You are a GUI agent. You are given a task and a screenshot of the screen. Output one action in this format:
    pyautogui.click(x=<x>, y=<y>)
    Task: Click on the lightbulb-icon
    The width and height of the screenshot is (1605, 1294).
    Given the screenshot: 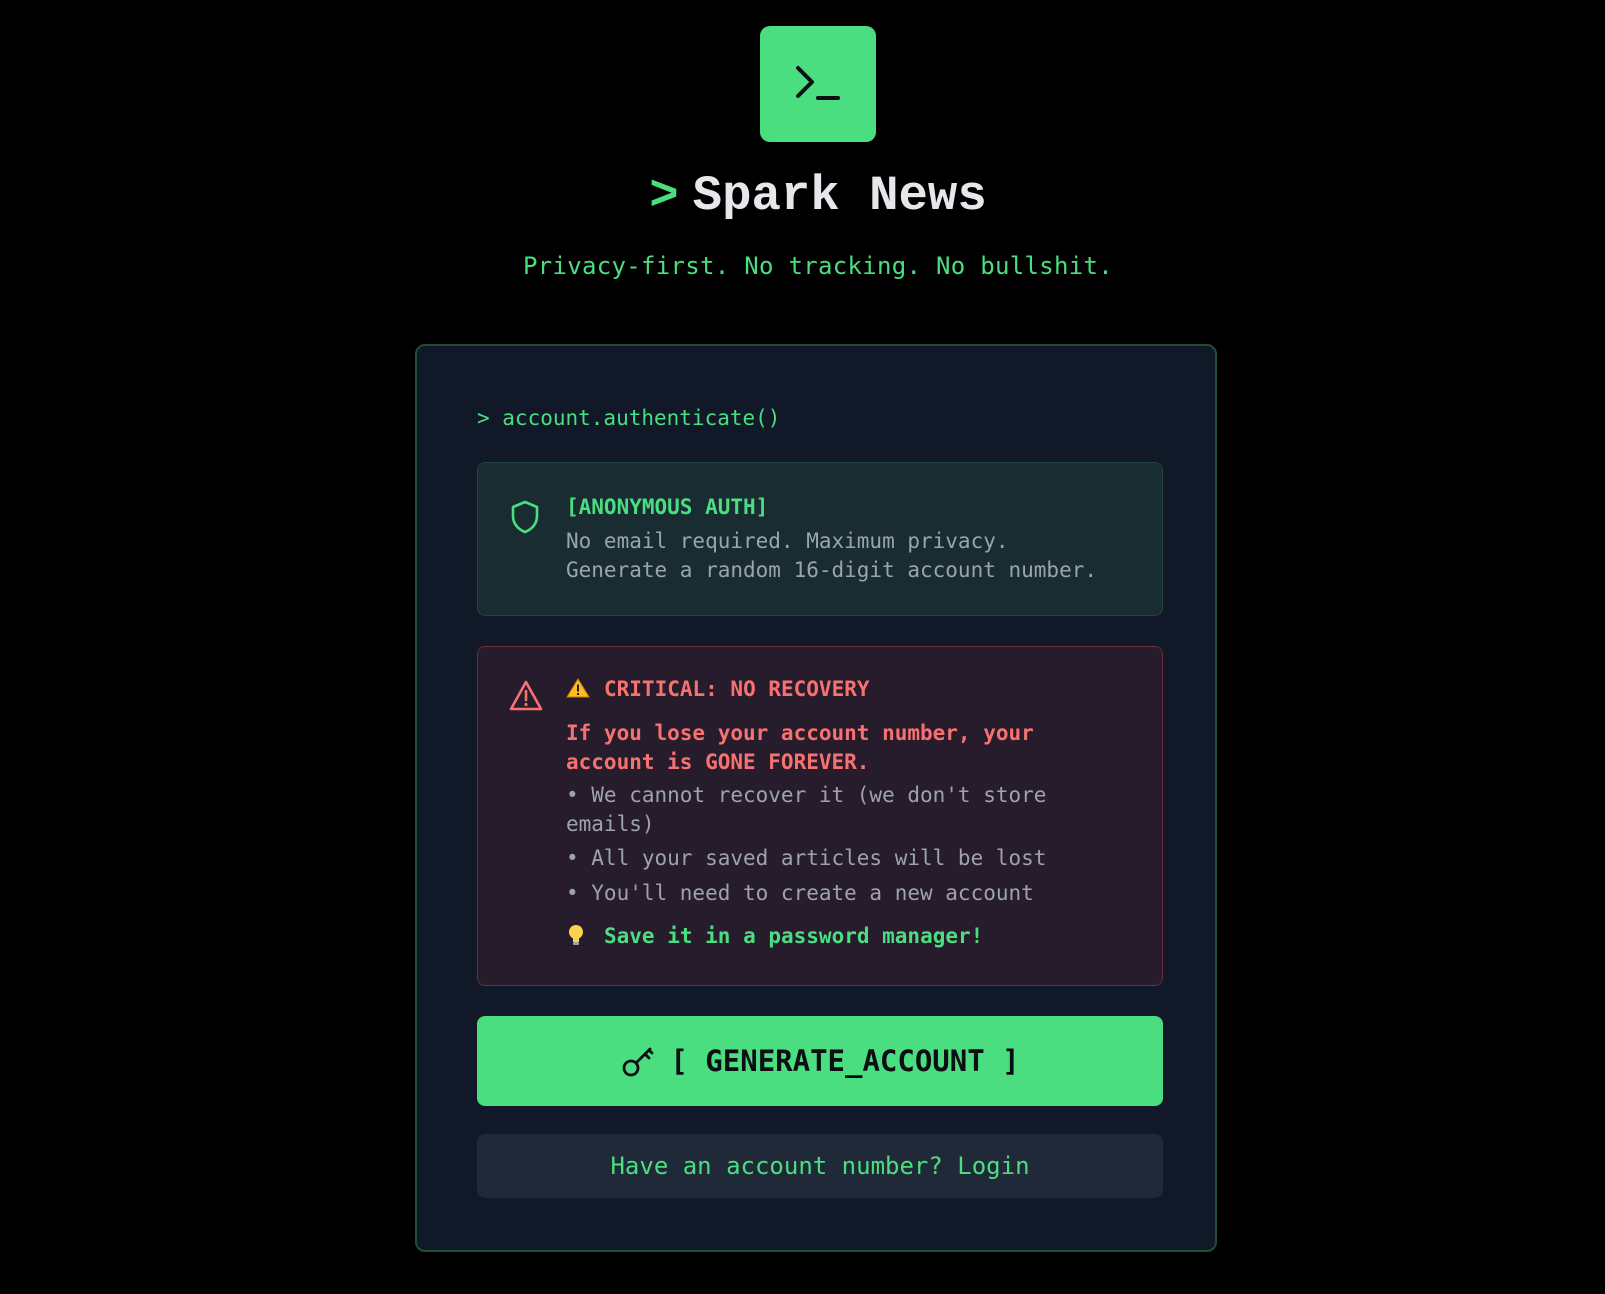 What is the action you would take?
    pyautogui.click(x=576, y=935)
    